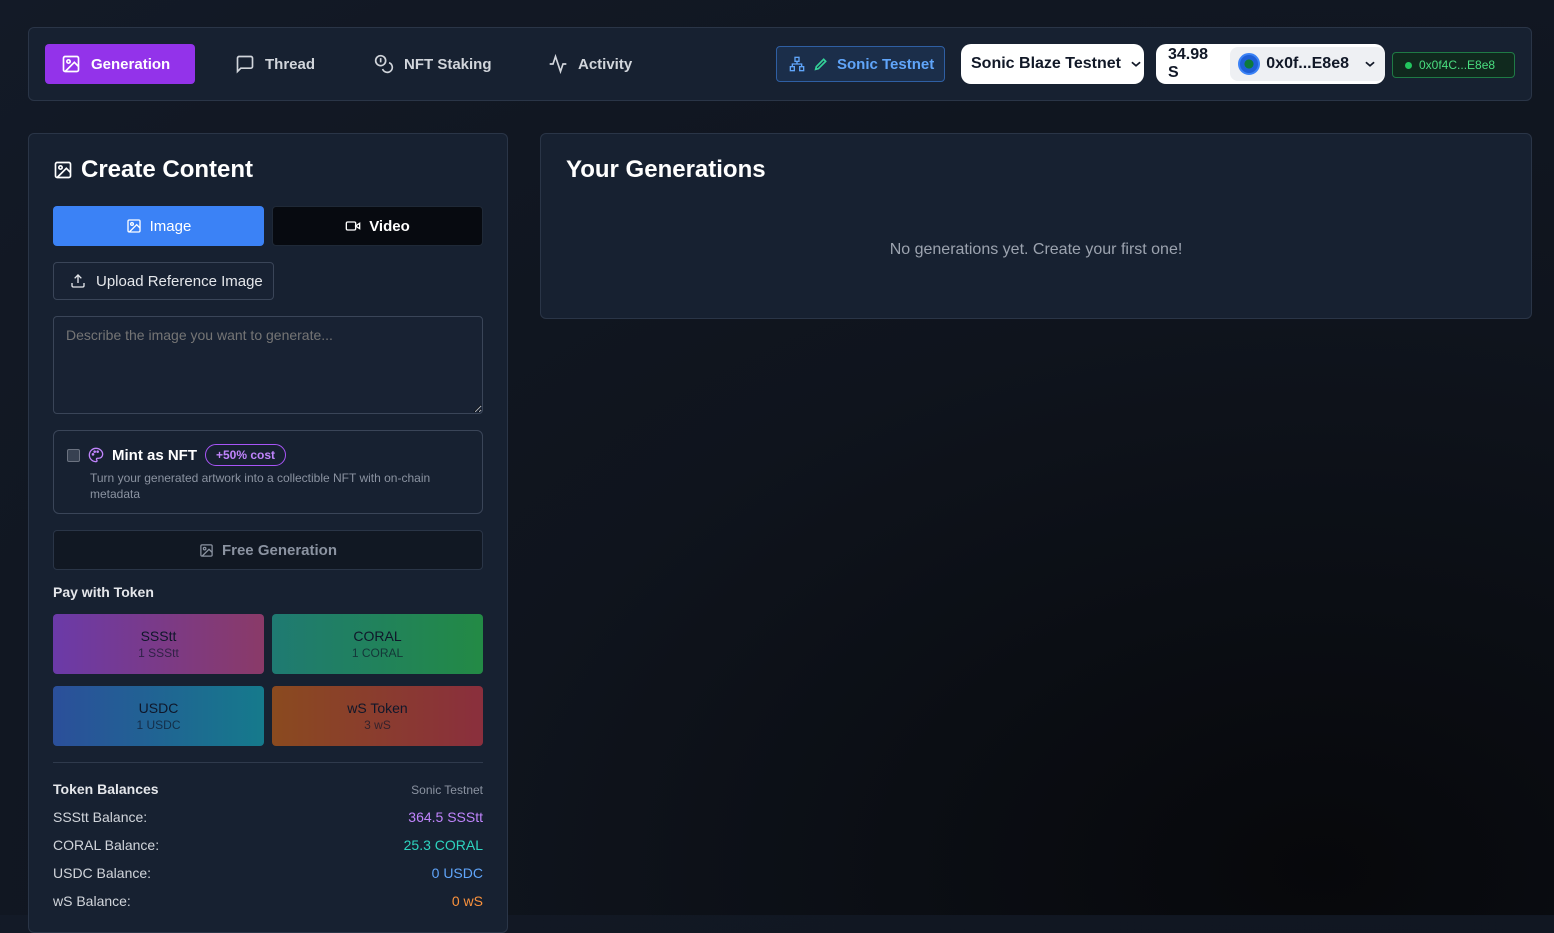  What do you see at coordinates (457, 873) in the screenshot?
I see `balance-value: 0 USDC` at bounding box center [457, 873].